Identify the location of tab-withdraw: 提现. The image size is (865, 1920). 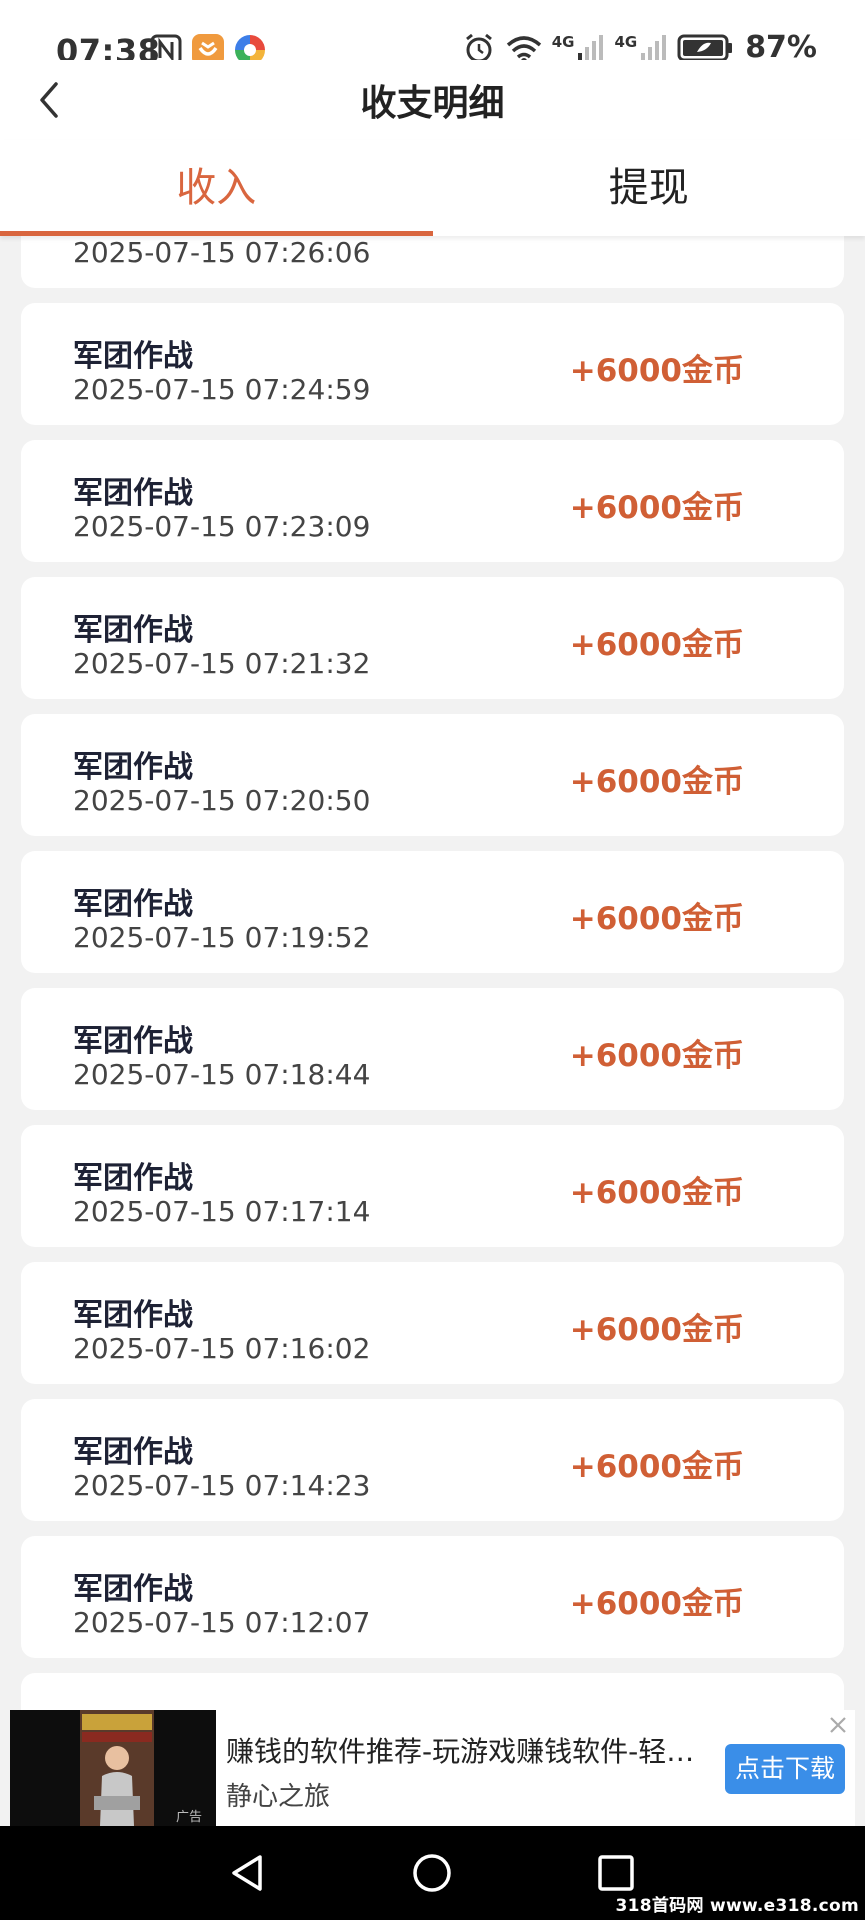
(649, 188).